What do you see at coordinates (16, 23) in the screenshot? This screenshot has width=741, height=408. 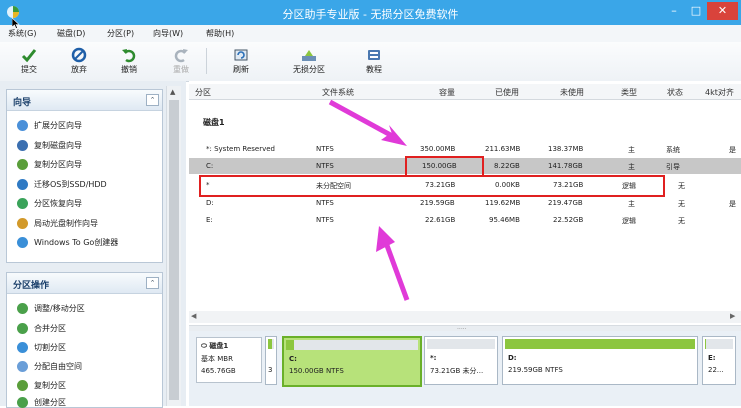 I see `mouse-cursor-icon` at bounding box center [16, 23].